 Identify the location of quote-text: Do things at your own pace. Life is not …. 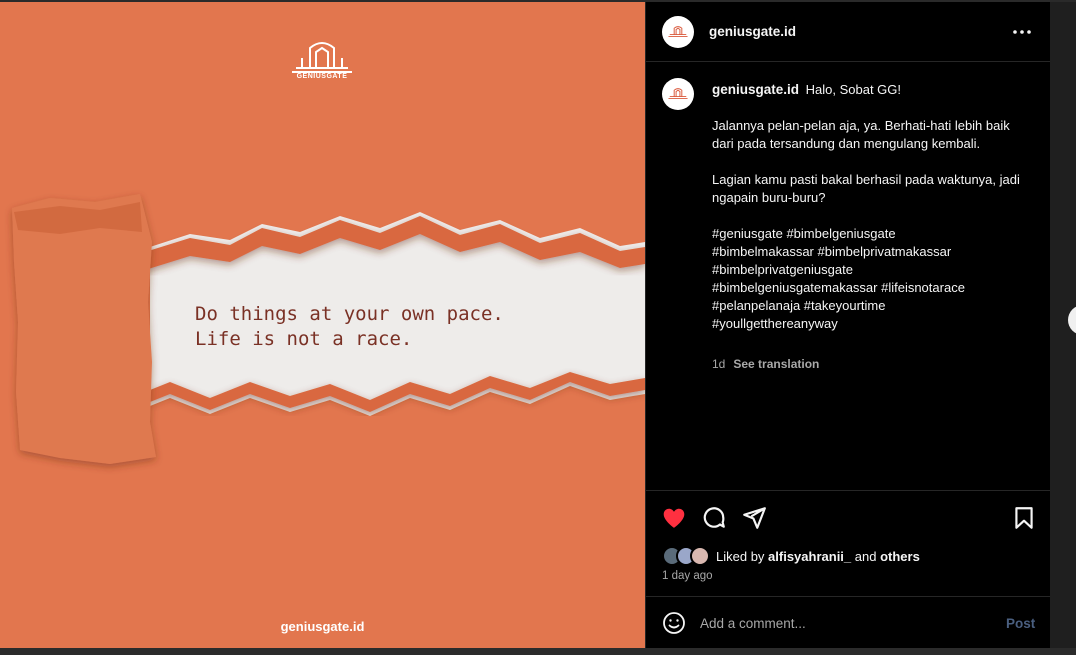
(405, 327).